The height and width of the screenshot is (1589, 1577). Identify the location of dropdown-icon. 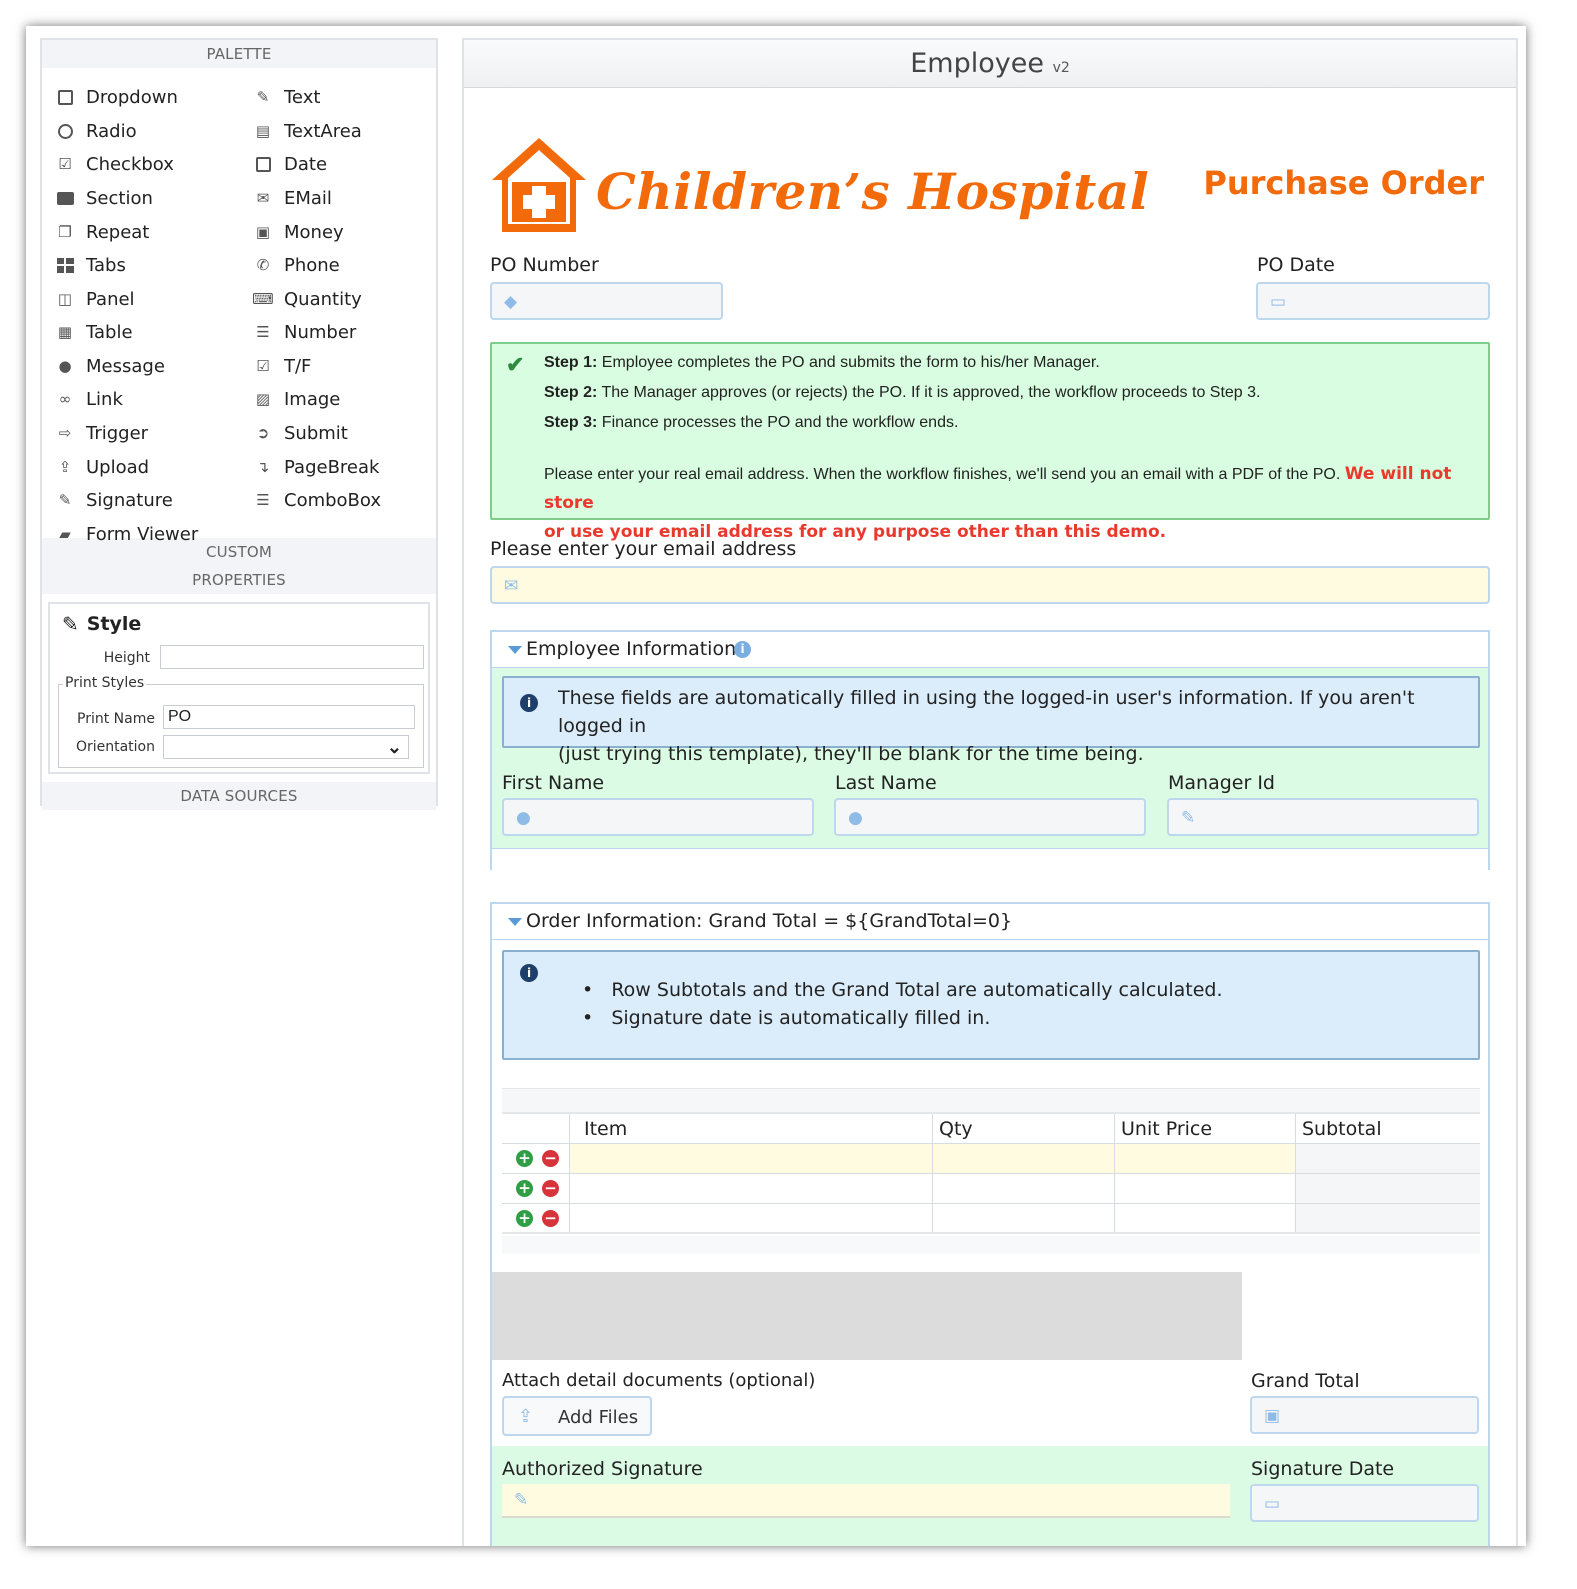
(65, 97).